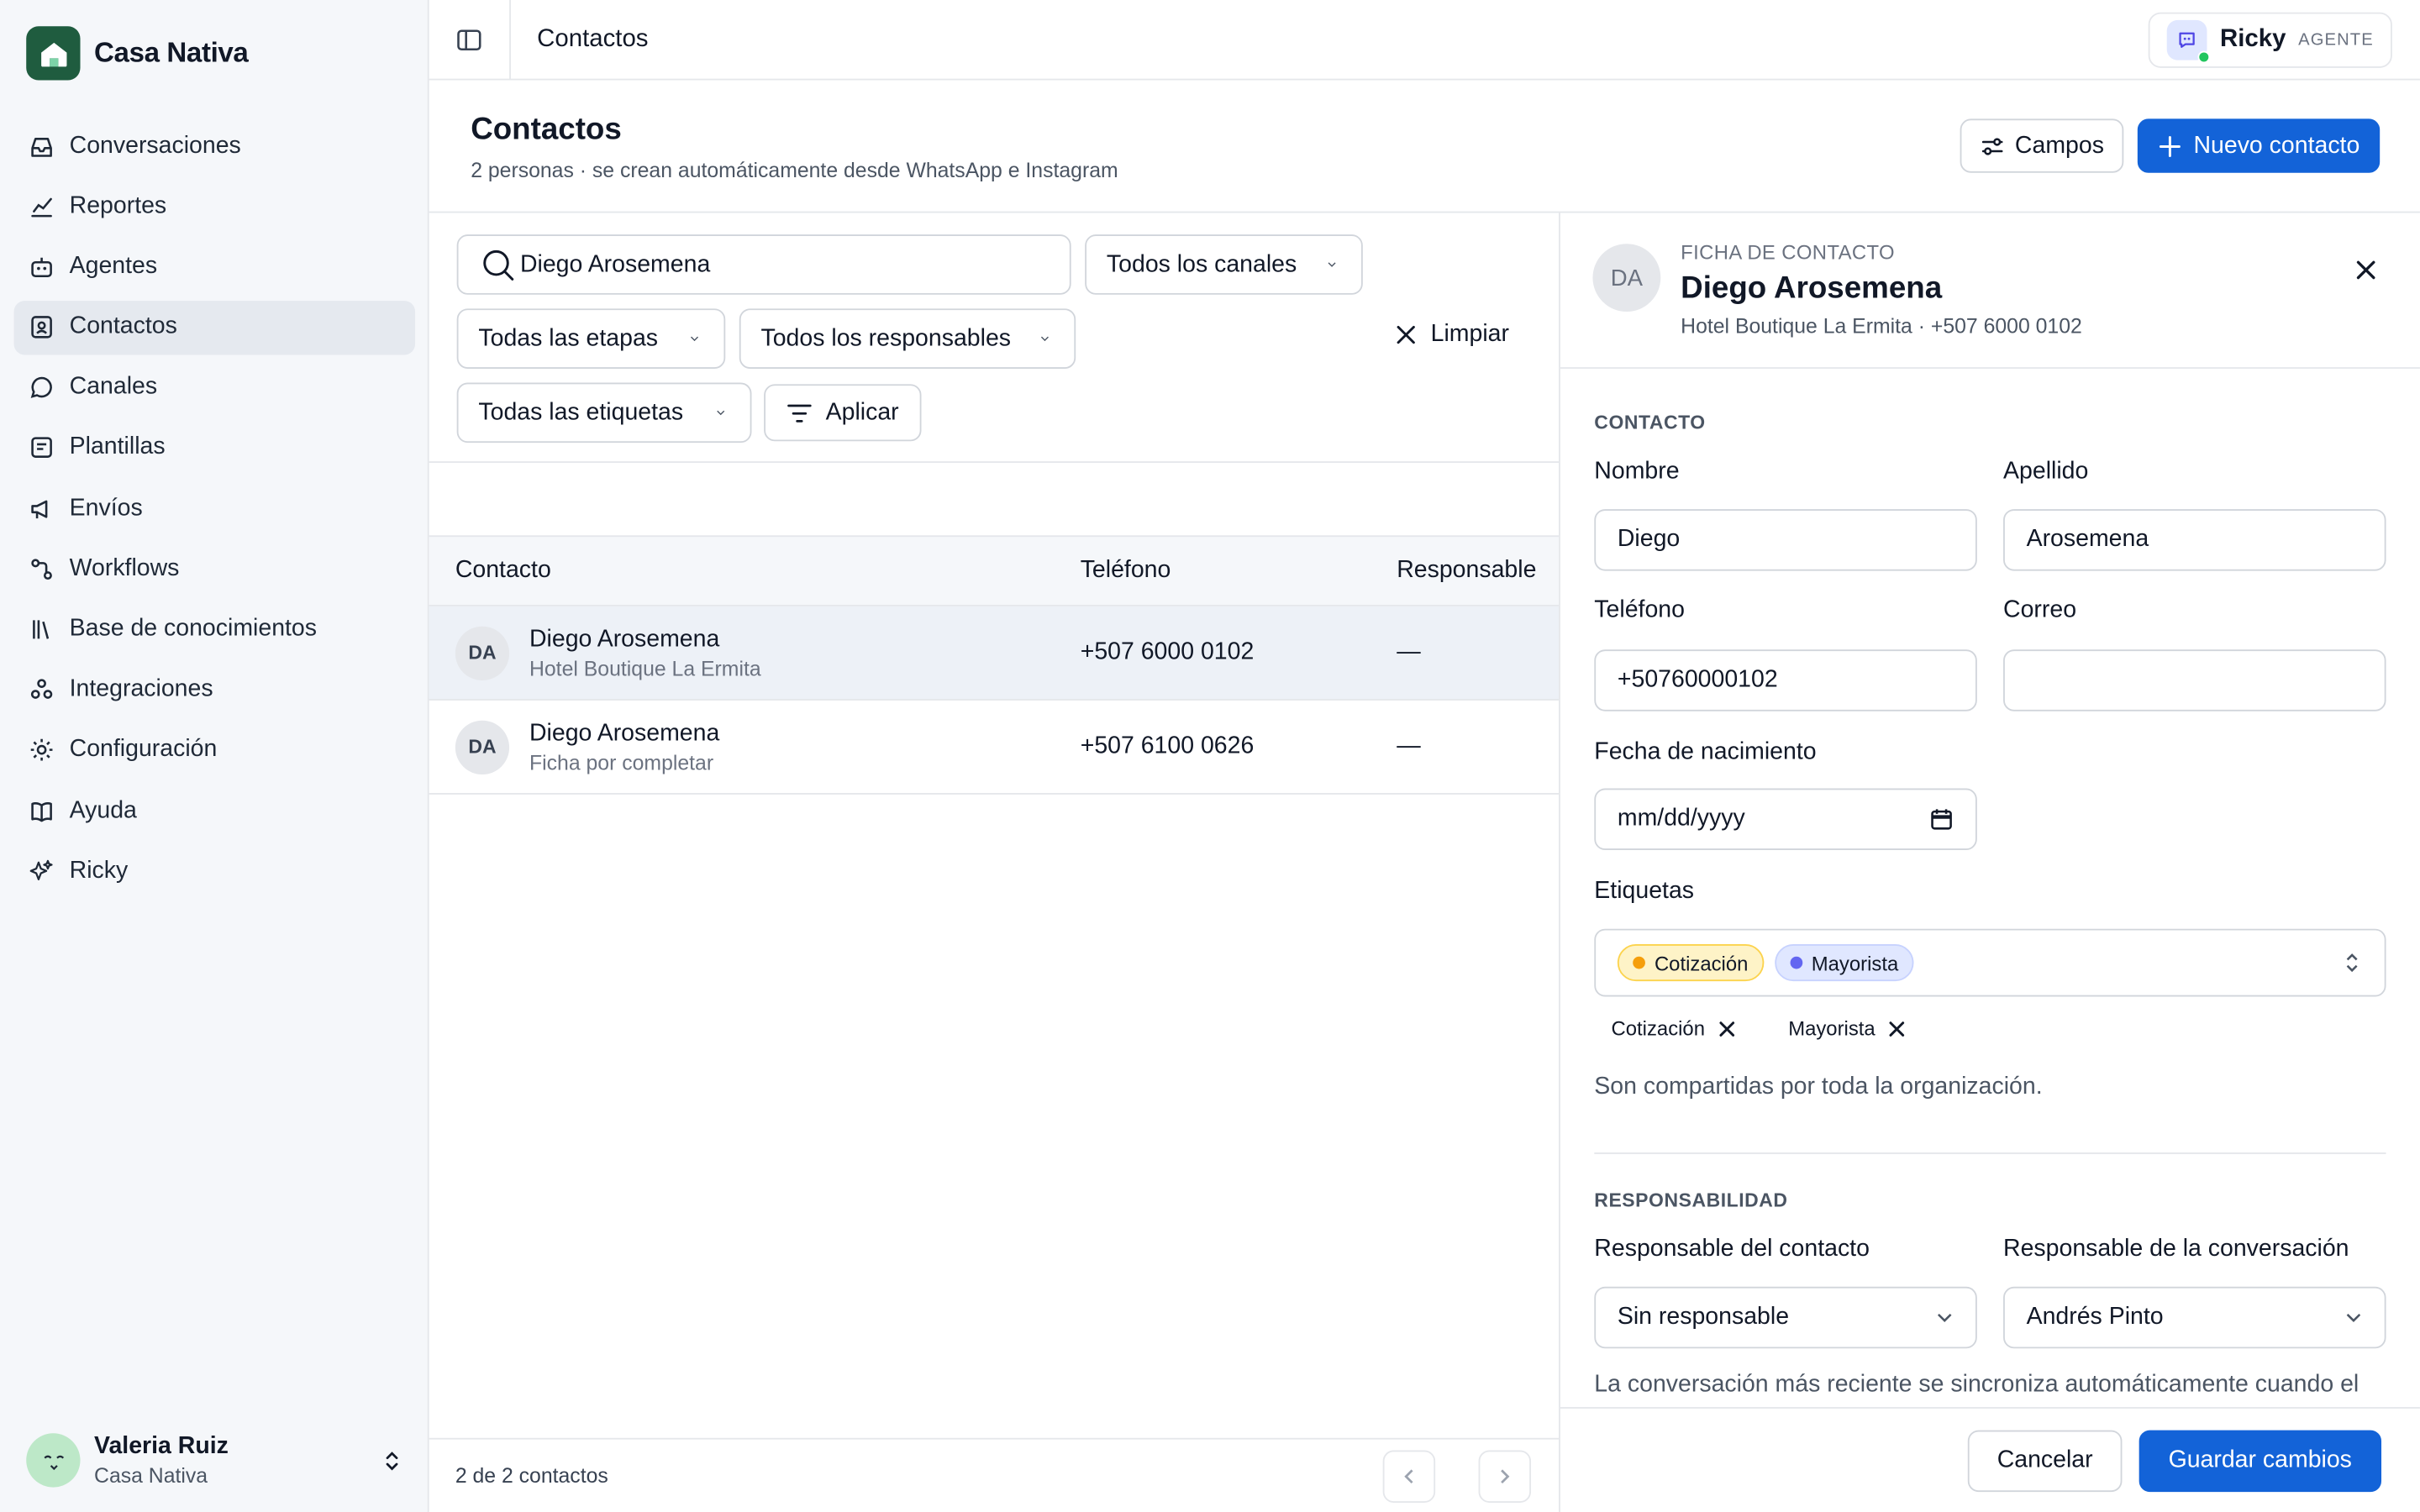 This screenshot has height=1512, width=2420. I want to click on sidebar-item-contactos: Contactos, so click(214, 327).